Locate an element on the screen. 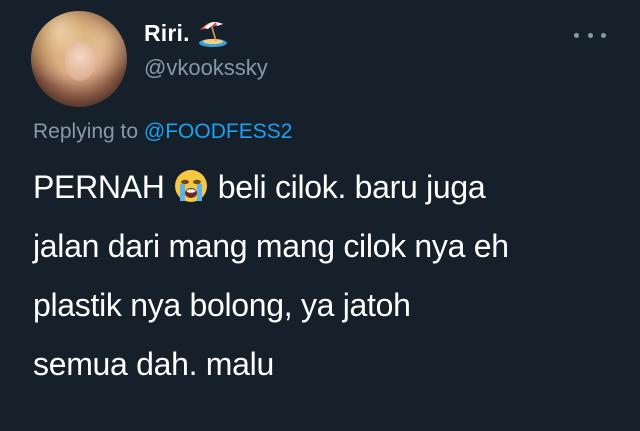  beach-umbrella-icon is located at coordinates (212, 34).